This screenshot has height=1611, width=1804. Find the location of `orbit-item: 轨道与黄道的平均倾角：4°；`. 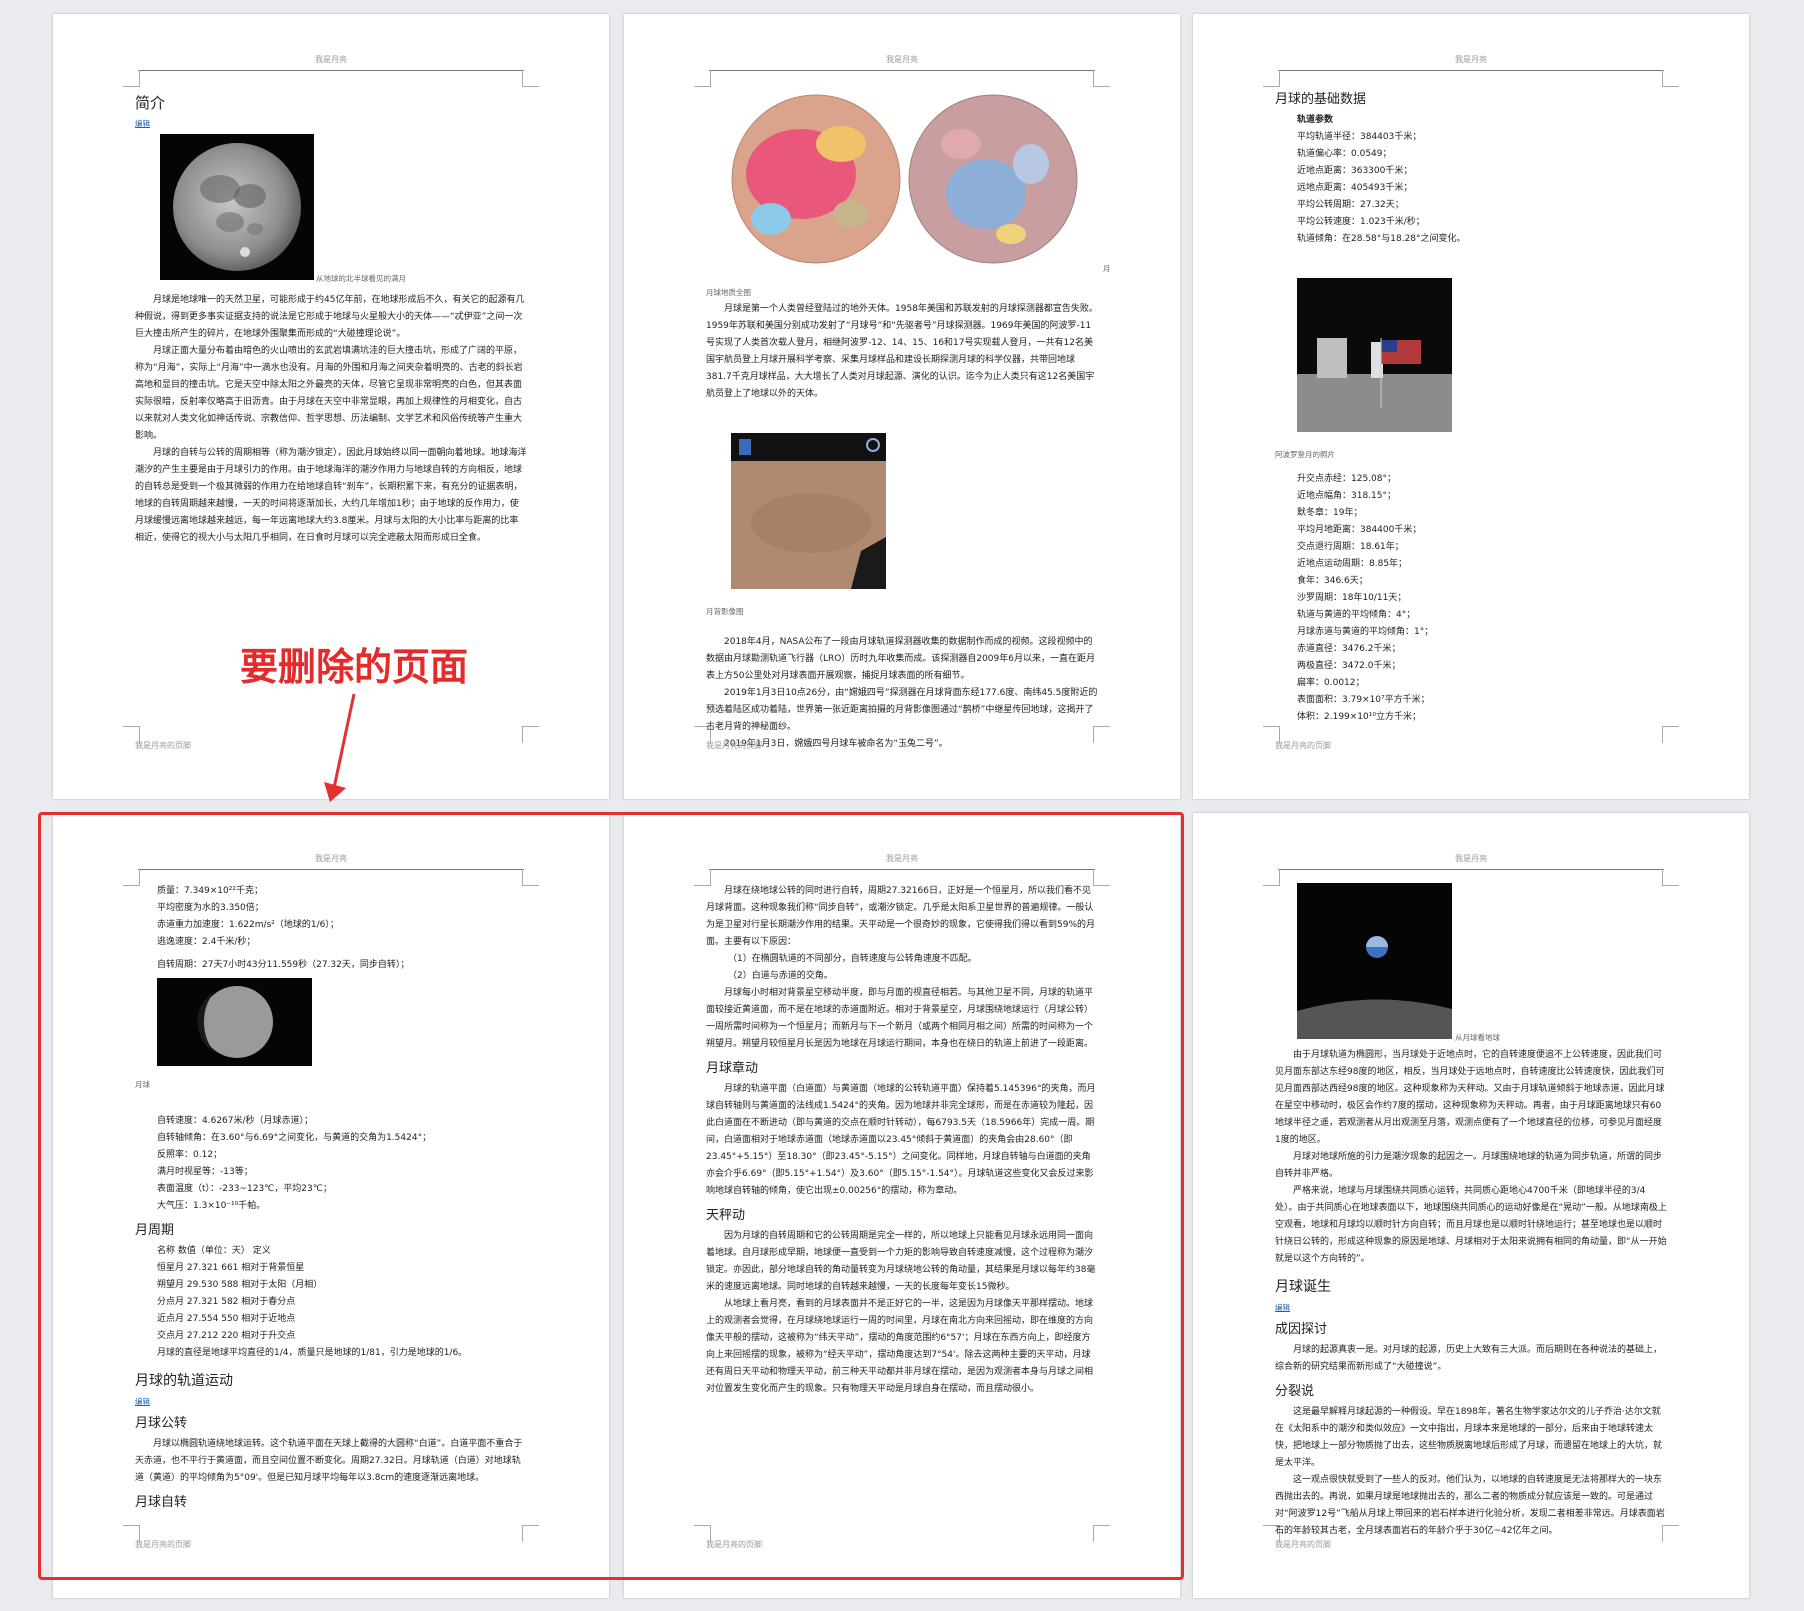

orbit-item: 轨道与黄道的平均倾角：4°； is located at coordinates (1356, 615).